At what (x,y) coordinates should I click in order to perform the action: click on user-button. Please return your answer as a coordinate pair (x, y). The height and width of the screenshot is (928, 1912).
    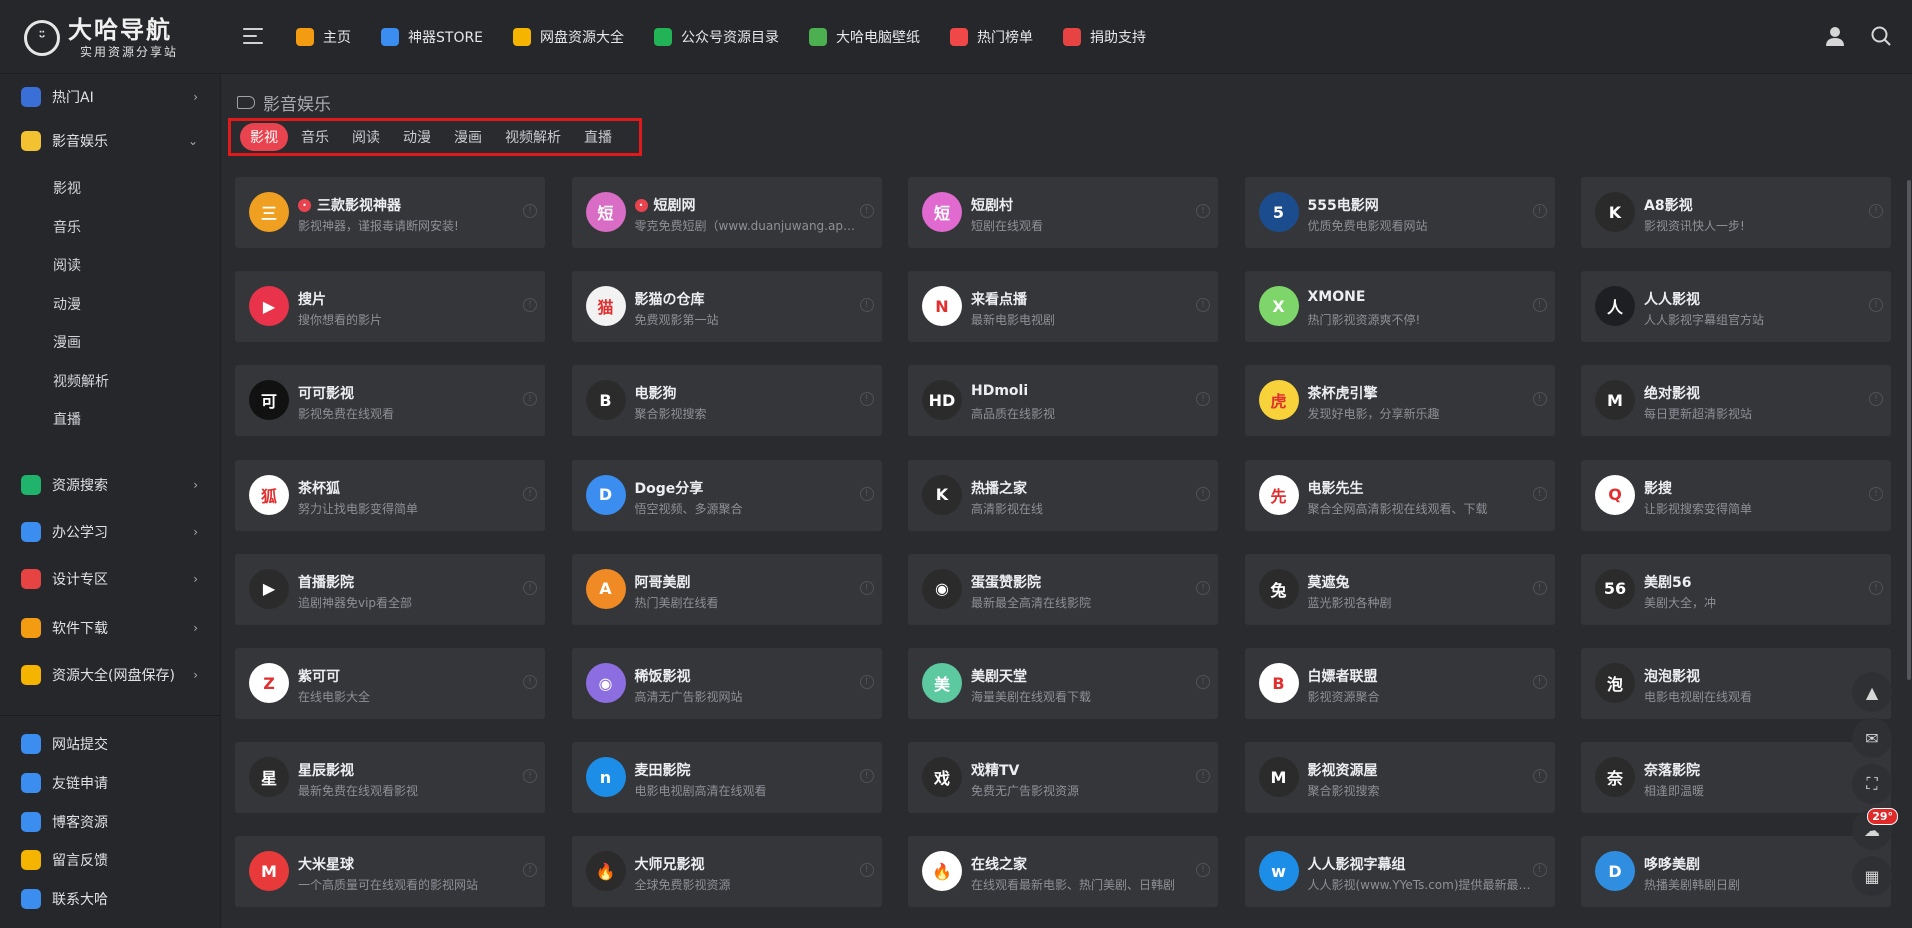
    Looking at the image, I should click on (1835, 36).